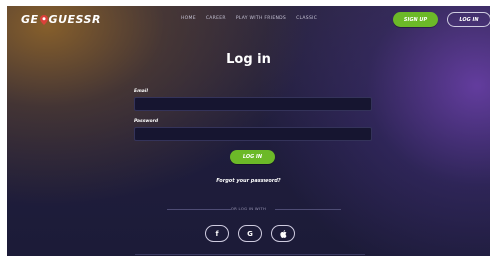  What do you see at coordinates (74, 19) in the screenshot?
I see `logo-text-right: GUESSR` at bounding box center [74, 19].